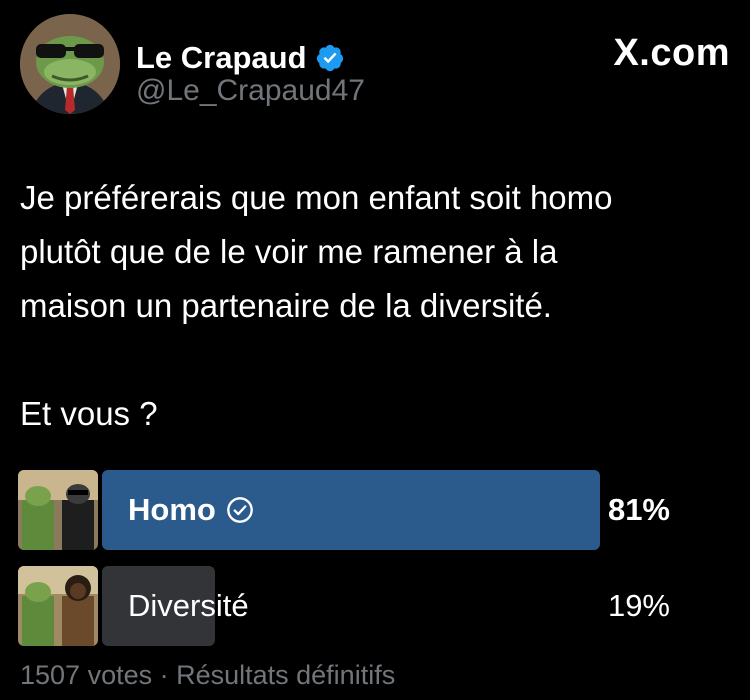 The width and height of the screenshot is (750, 700). Describe the element at coordinates (374, 510) in the screenshot. I see `poll-option-homo: Homo 81%` at that location.